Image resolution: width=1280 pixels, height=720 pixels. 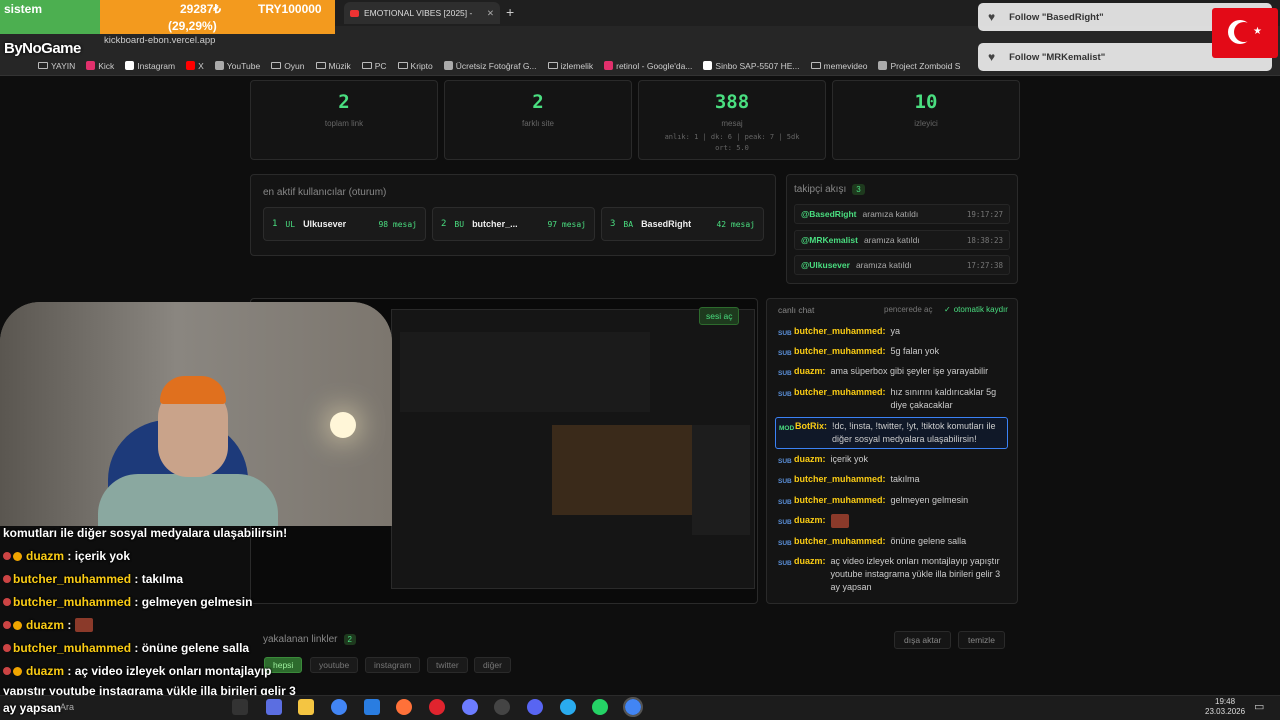 I want to click on url-field: kickboard-ebon.vercel.app, so click(x=159, y=40).